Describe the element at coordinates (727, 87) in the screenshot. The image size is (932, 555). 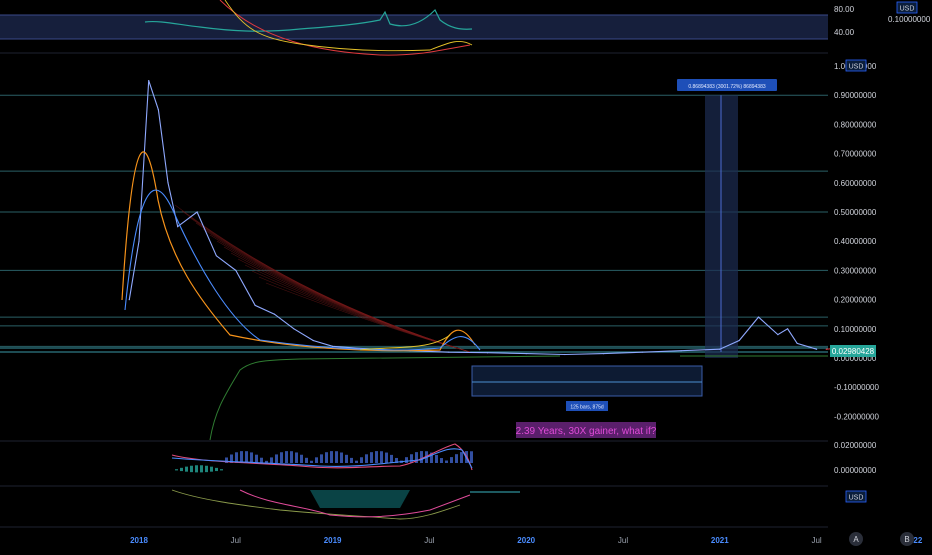
I see `measure-top-label: 0.86894383 (3001.72%) 86894383` at that location.